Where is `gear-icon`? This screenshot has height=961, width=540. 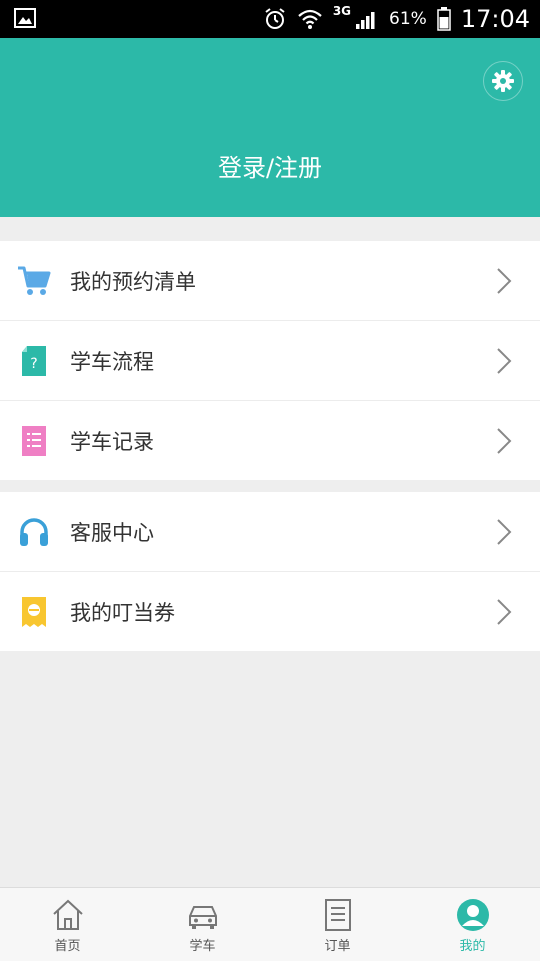 gear-icon is located at coordinates (503, 81).